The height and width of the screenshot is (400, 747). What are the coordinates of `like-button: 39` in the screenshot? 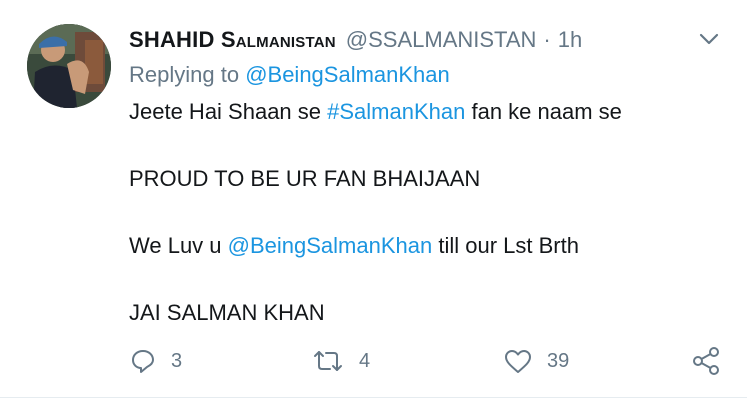 It's located at (536, 361).